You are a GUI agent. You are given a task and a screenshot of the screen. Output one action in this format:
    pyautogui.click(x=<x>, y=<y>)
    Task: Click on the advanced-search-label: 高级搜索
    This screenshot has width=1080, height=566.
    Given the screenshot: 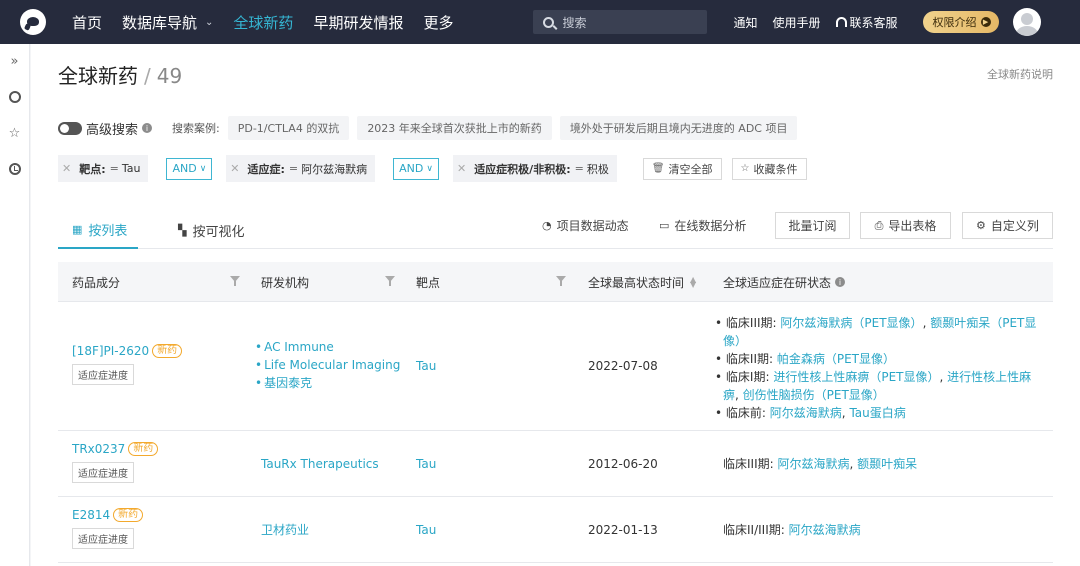 What is the action you would take?
    pyautogui.click(x=112, y=130)
    